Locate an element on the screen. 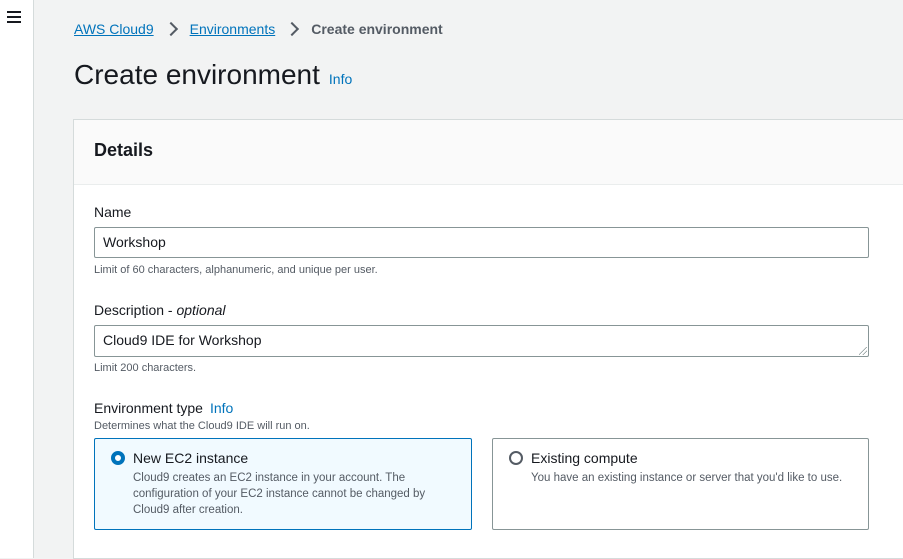 This screenshot has height=559, width=903. hamburger-menu-icon is located at coordinates (14, 17).